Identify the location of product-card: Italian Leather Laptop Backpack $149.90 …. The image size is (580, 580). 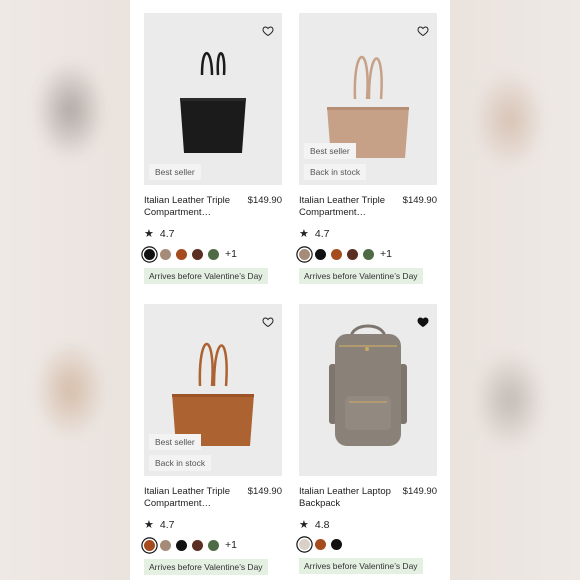
(368, 439).